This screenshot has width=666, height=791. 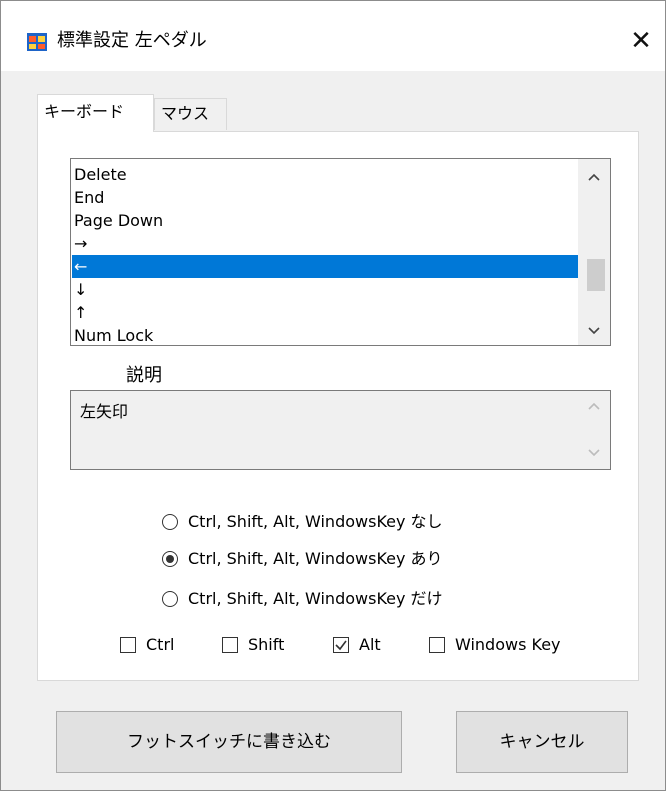 I want to click on list-item-selected: ←, so click(x=325, y=266).